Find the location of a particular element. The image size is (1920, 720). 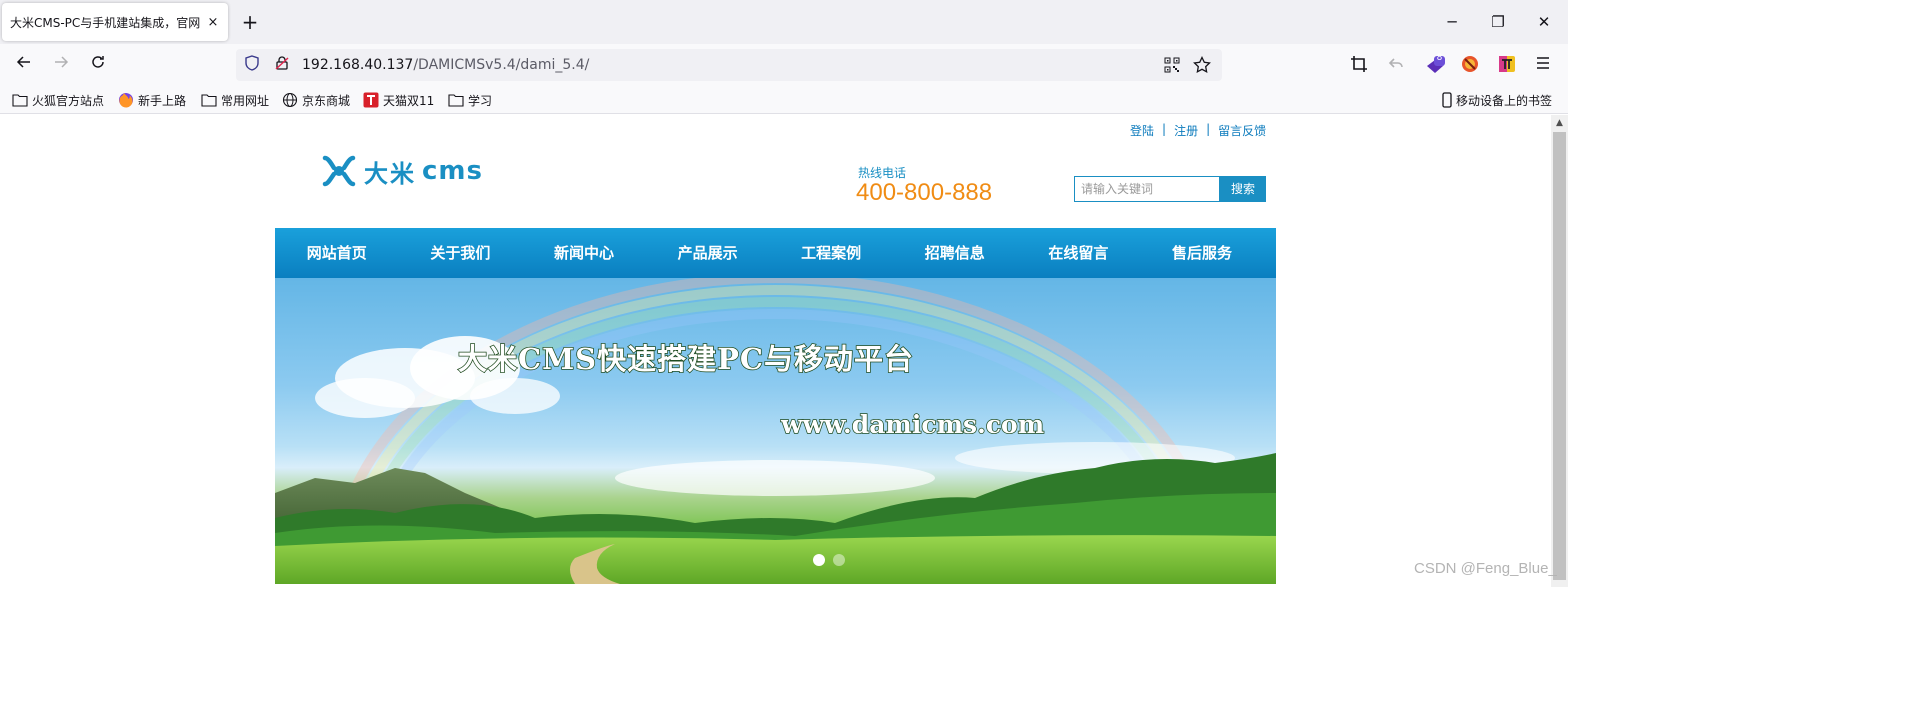

bookmark-item: 常用网址 is located at coordinates (235, 100).